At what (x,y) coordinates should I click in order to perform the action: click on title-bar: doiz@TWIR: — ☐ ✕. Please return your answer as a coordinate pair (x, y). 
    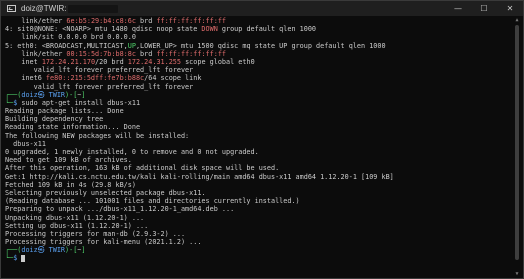
    Looking at the image, I should click on (262, 8).